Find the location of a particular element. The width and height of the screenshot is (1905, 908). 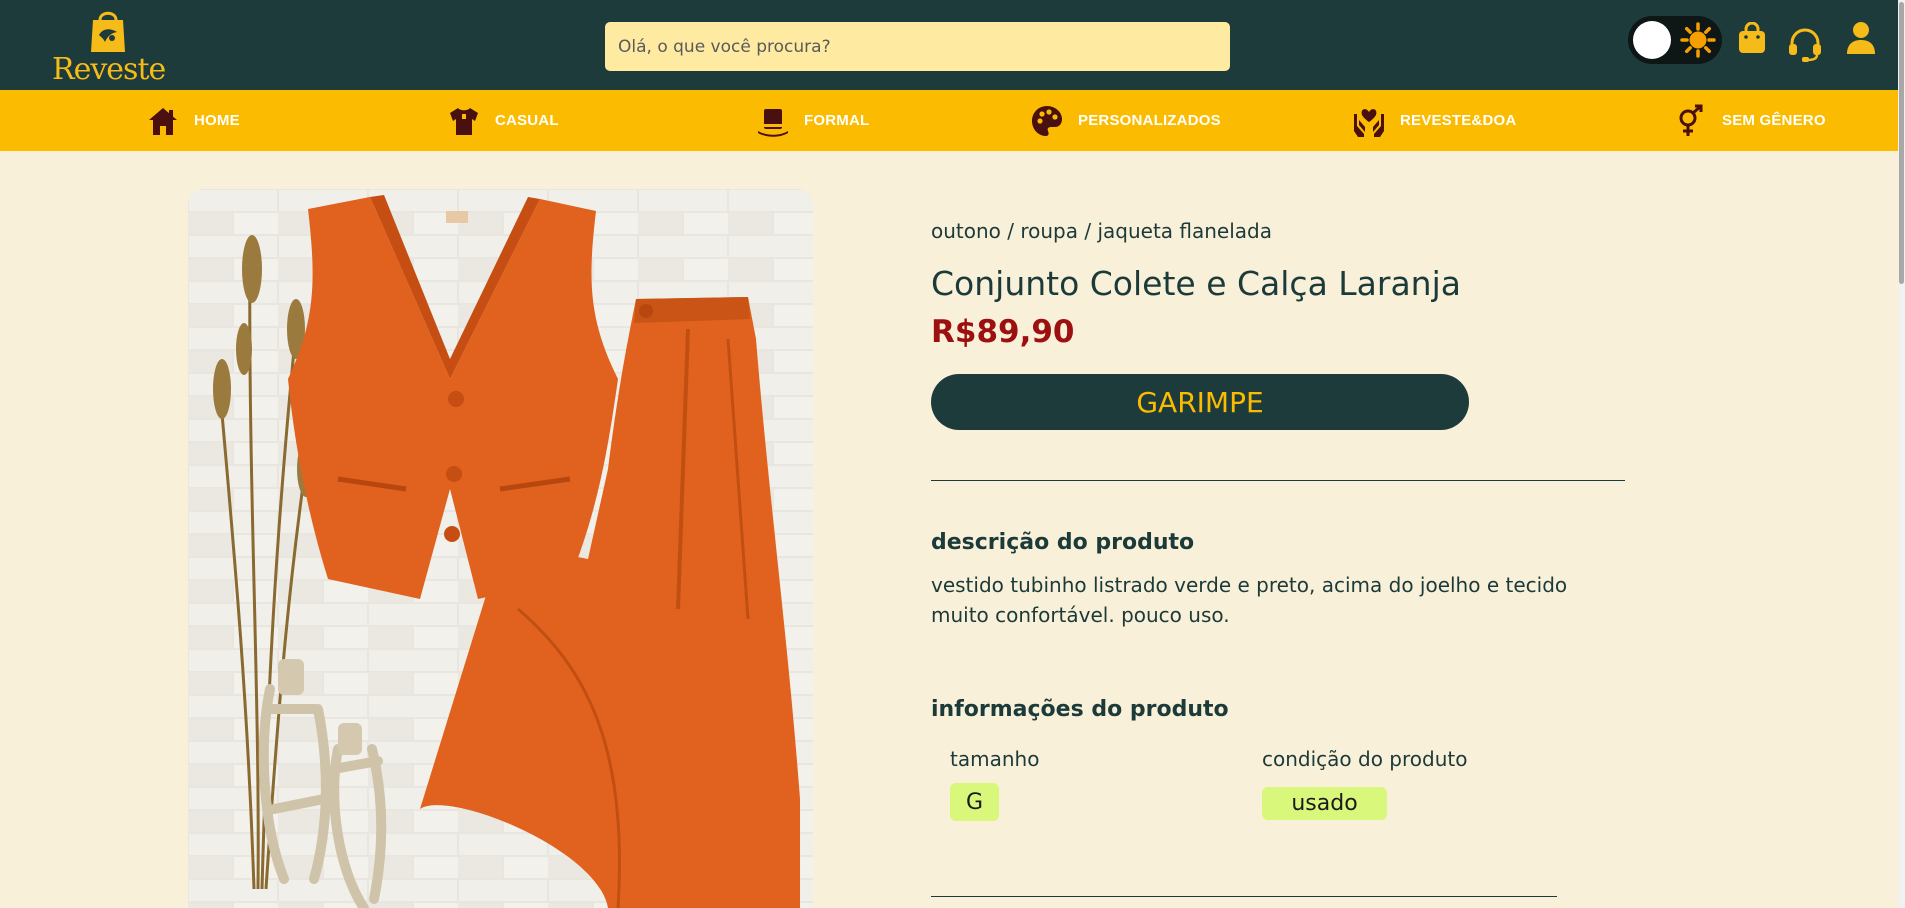

nav-item-casual: CASUAL is located at coordinates (503, 120).